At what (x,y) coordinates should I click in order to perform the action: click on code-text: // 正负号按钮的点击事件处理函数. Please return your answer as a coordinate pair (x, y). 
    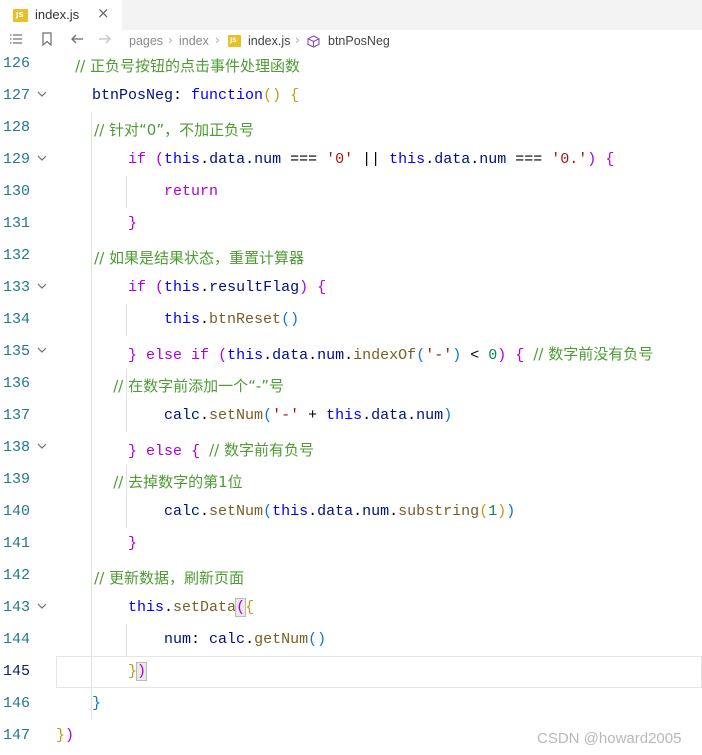
    Looking at the image, I should click on (178, 65).